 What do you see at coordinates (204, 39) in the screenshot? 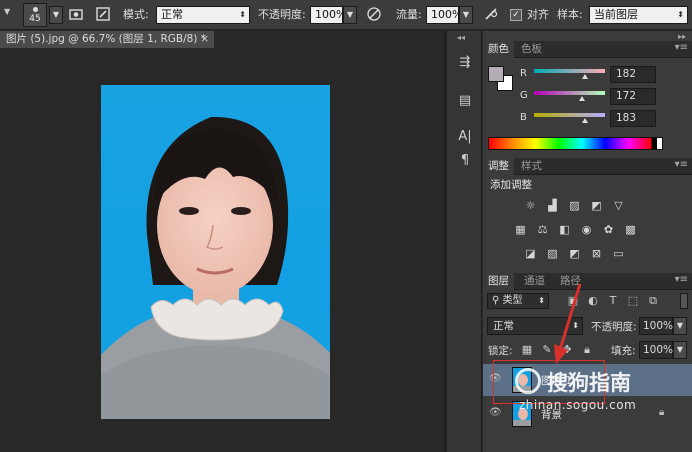
I see `close-icon: ×` at bounding box center [204, 39].